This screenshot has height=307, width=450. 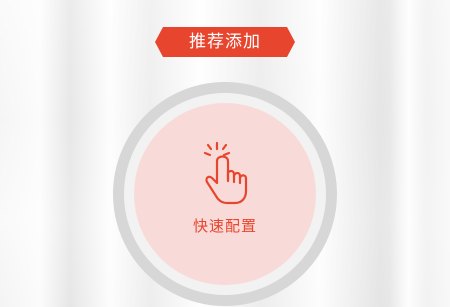 I want to click on recommend-banner: 推荐添加, so click(x=225, y=42).